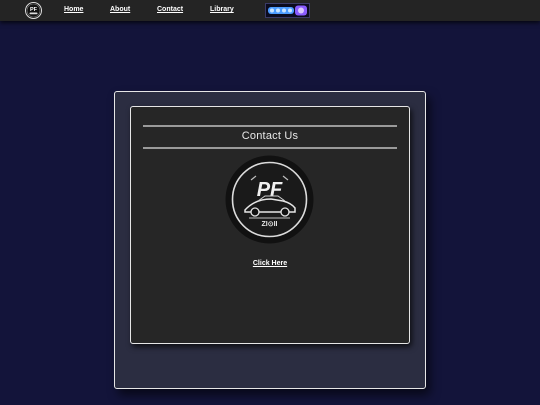 The width and height of the screenshot is (540, 405). What do you see at coordinates (287, 10) in the screenshot?
I see `game-badge-icon` at bounding box center [287, 10].